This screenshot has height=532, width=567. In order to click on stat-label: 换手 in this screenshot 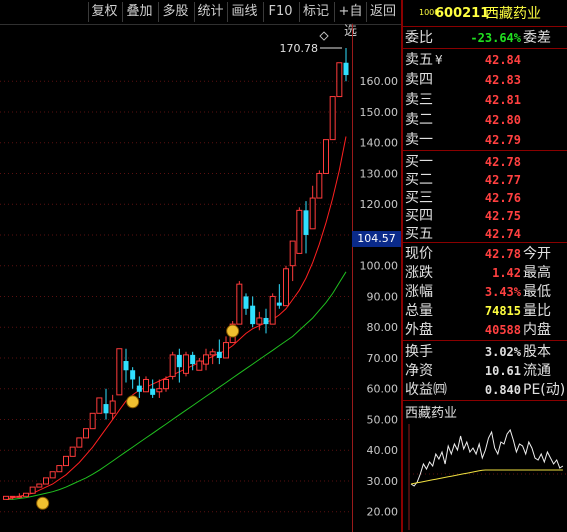, I will do `click(419, 352)`.